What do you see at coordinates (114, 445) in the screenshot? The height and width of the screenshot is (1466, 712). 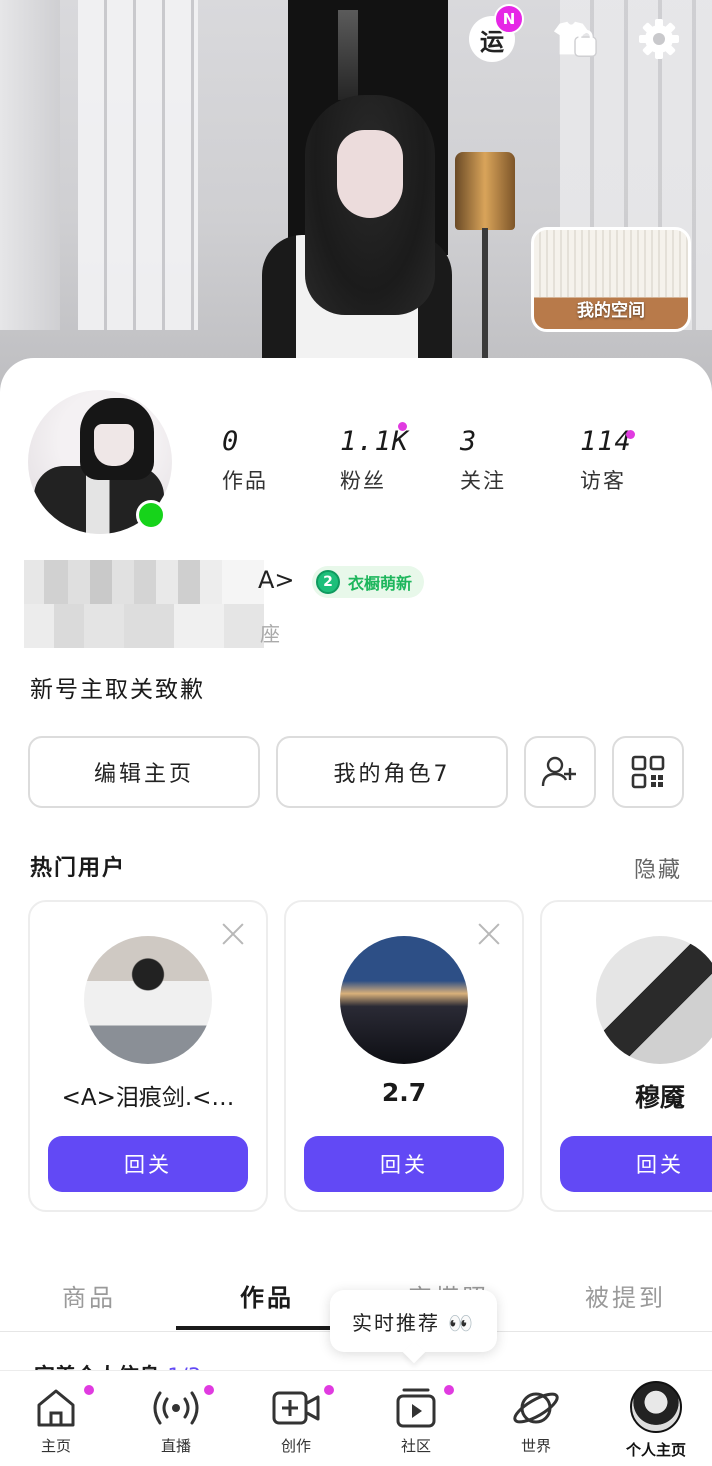 I see `avatar-face` at bounding box center [114, 445].